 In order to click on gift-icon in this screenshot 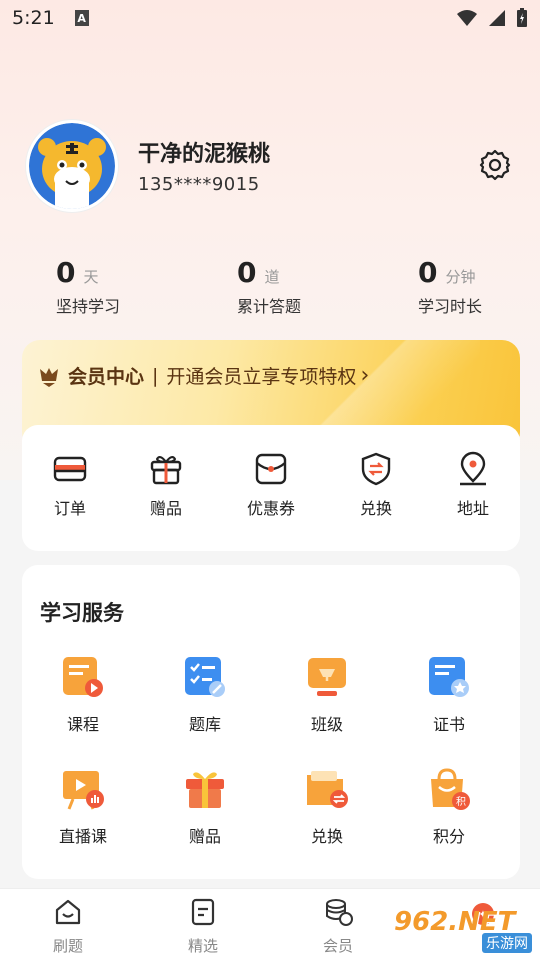, I will do `click(166, 470)`.